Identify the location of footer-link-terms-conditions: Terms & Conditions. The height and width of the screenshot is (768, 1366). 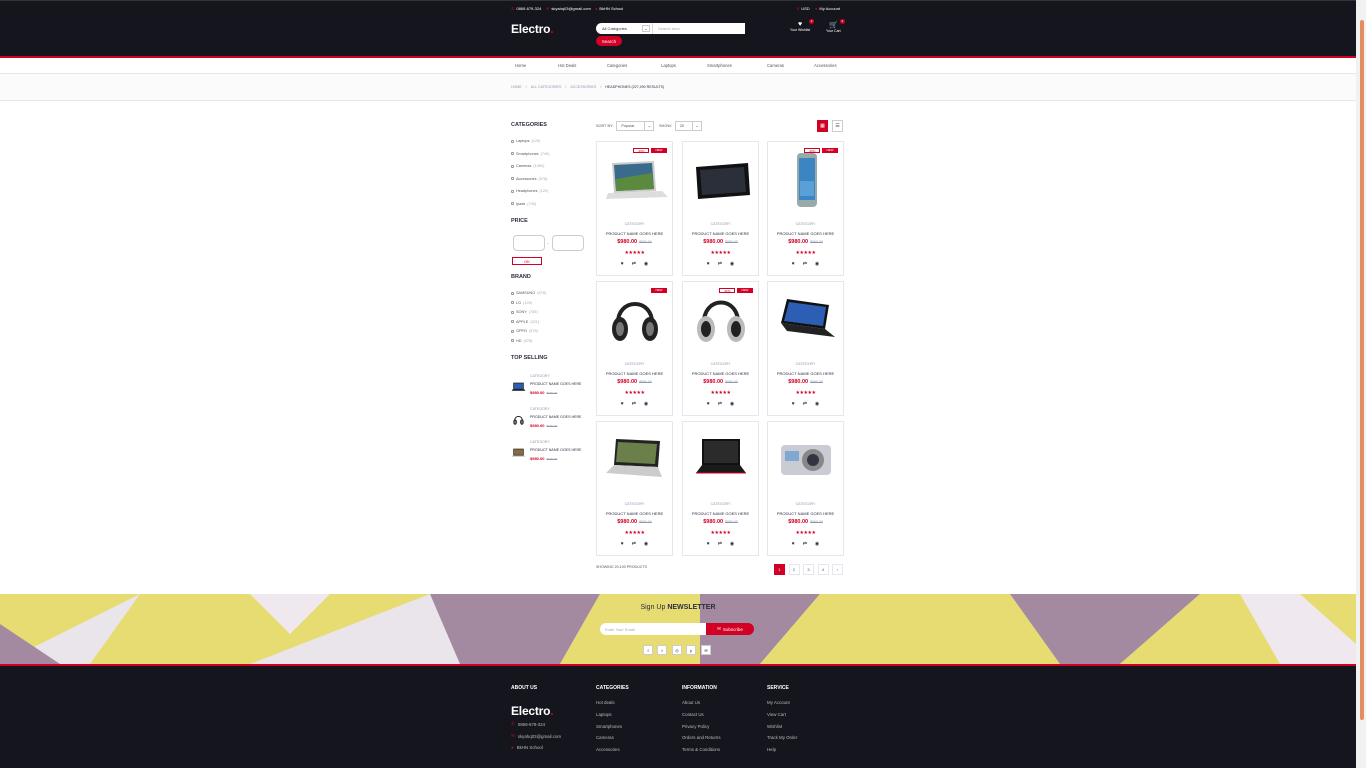
(701, 749).